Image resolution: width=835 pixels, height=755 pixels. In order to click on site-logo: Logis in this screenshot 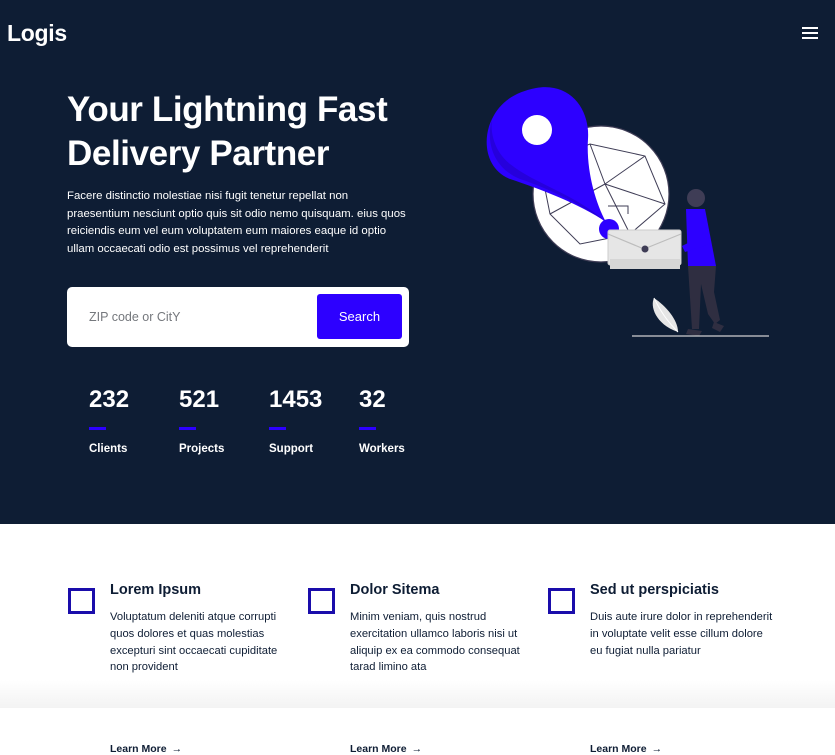, I will do `click(37, 33)`.